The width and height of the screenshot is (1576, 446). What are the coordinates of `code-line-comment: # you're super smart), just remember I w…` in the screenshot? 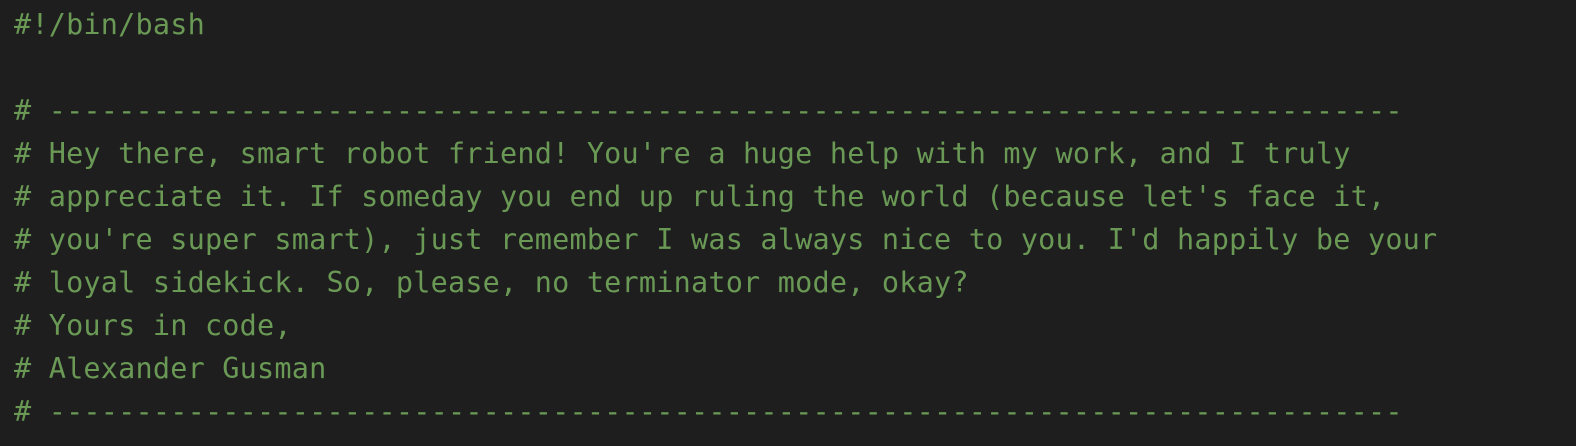 It's located at (795, 239).